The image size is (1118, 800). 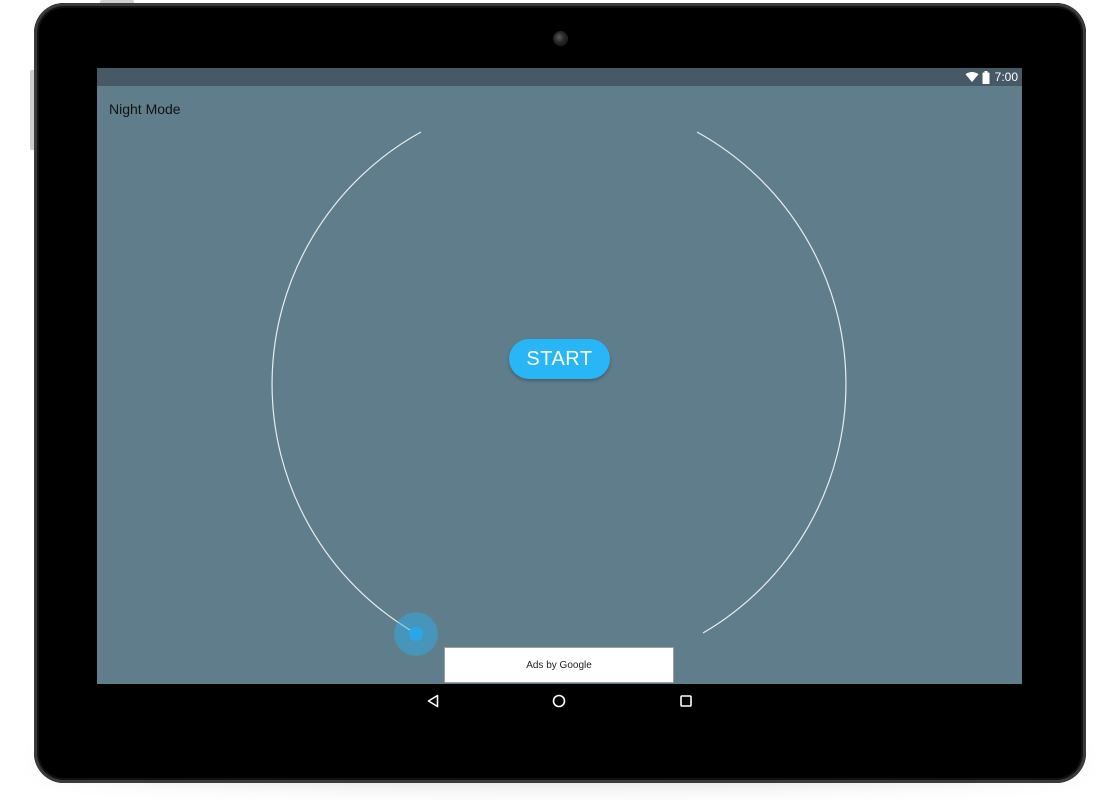 I want to click on navigation-bar, so click(x=559, y=701).